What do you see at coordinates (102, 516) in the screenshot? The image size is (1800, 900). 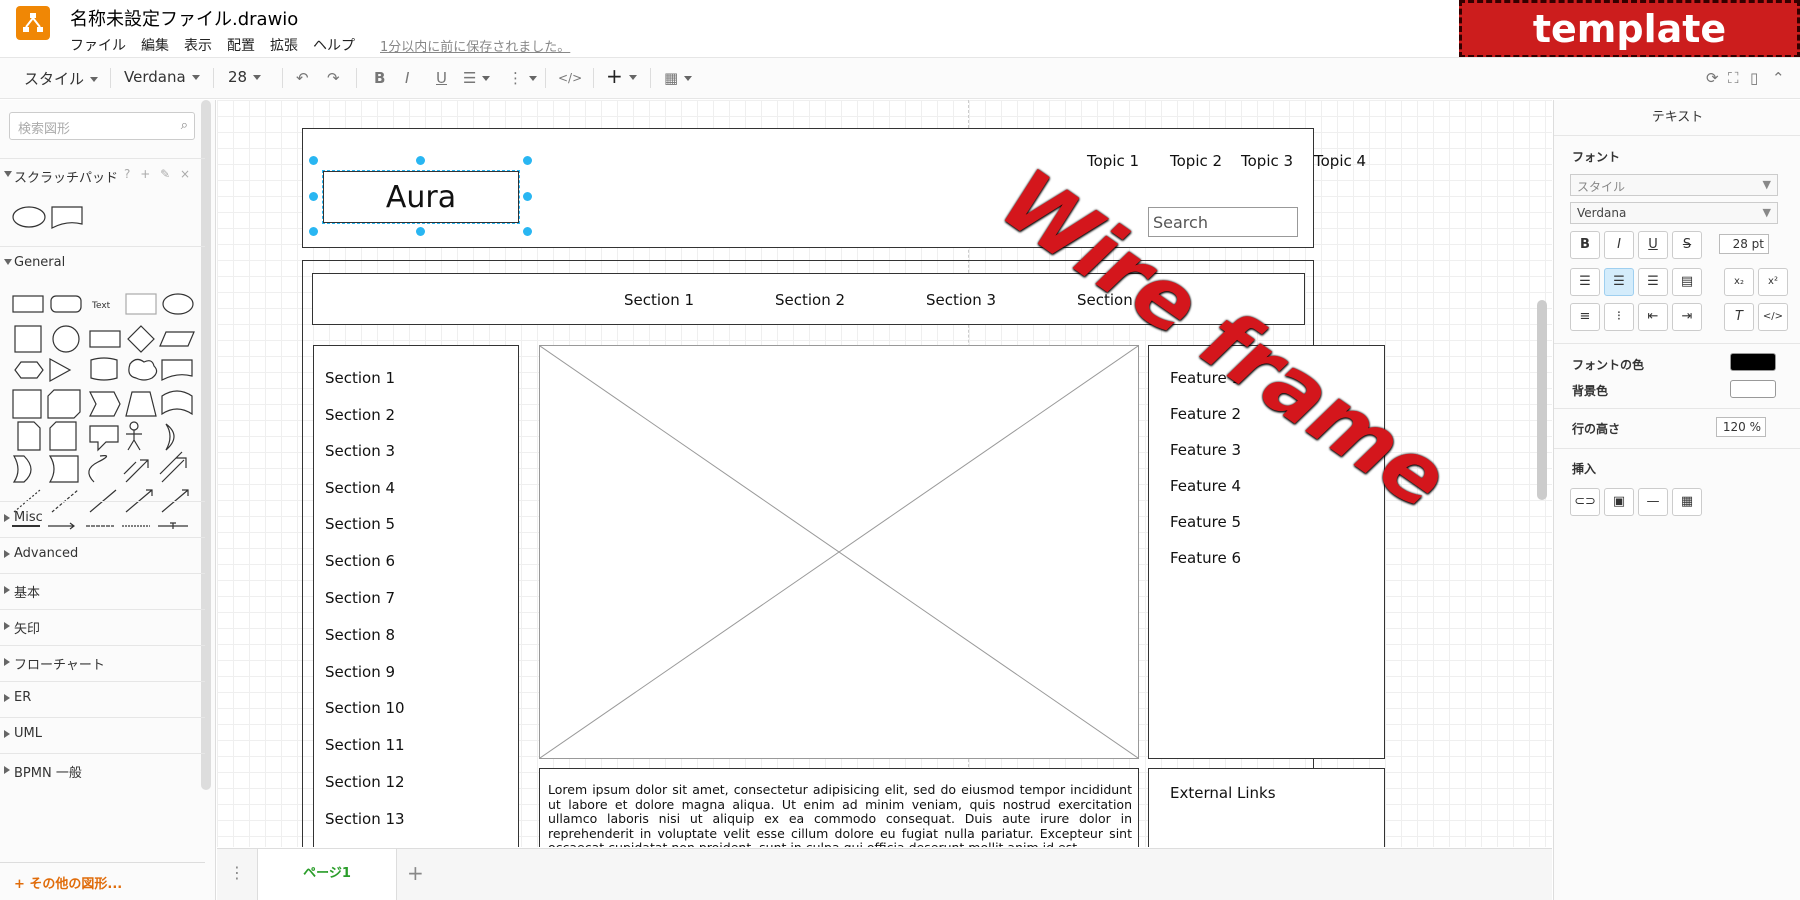 I see `panel-misc: Misc` at bounding box center [102, 516].